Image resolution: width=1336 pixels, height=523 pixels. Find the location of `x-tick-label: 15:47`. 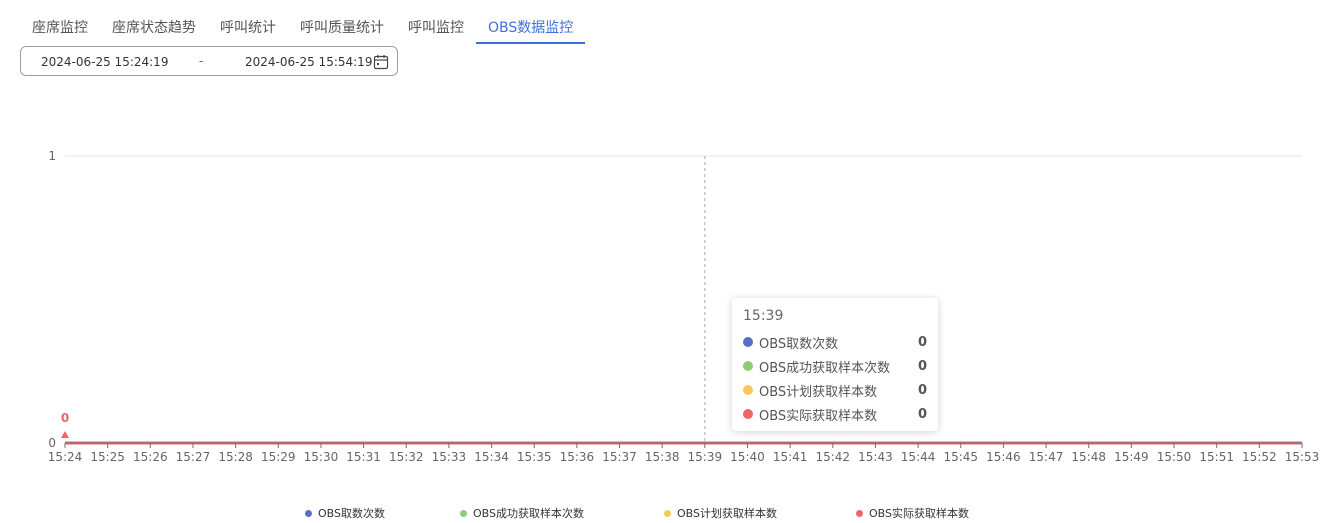

x-tick-label: 15:47 is located at coordinates (1046, 457).